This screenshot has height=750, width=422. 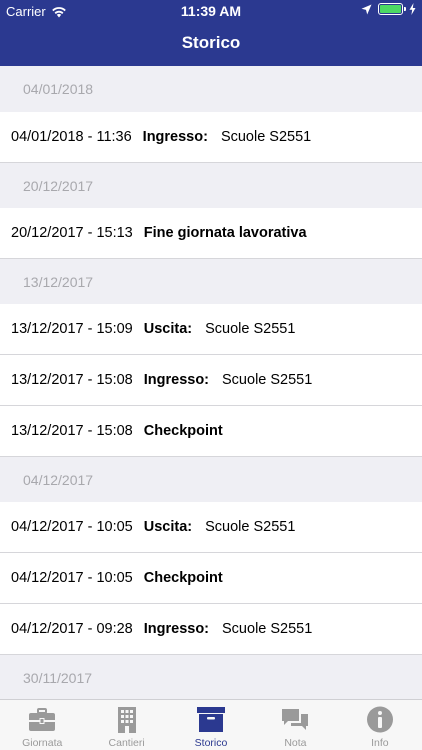 I want to click on section-header: 04/01/2018, so click(x=211, y=89).